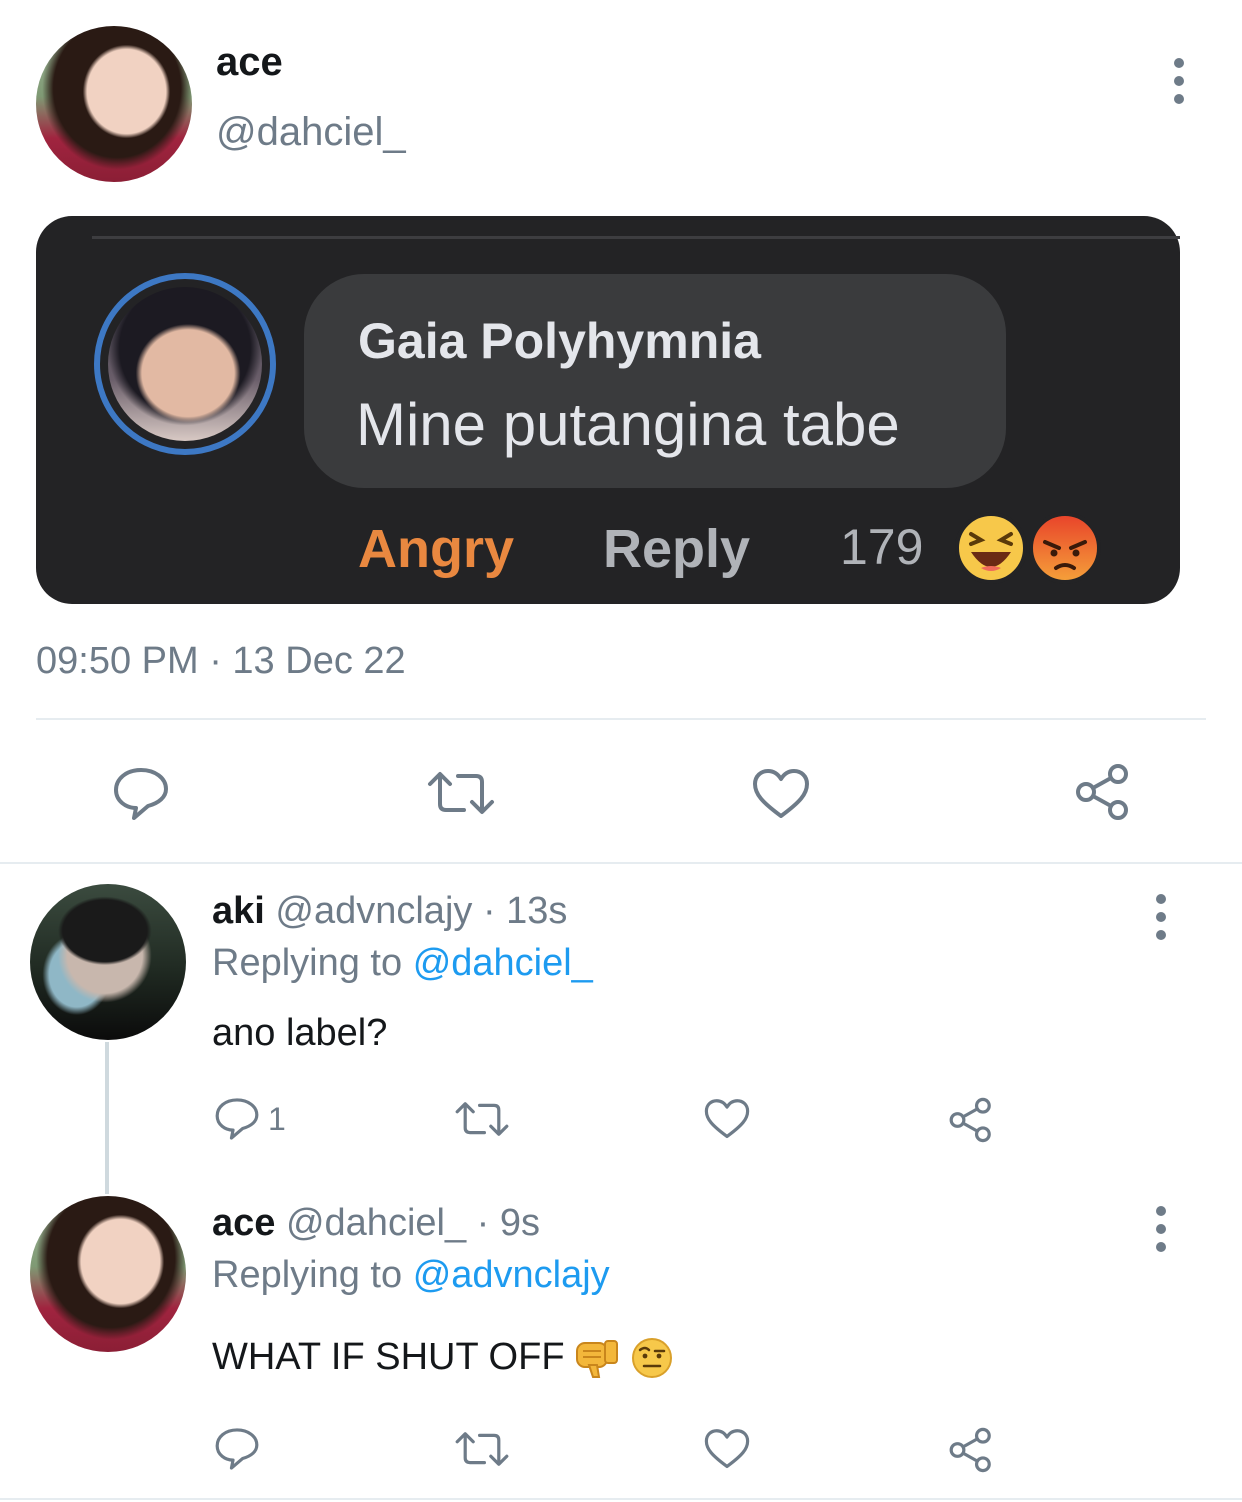 This screenshot has height=1502, width=1242. Describe the element at coordinates (511, 1275) in the screenshot. I see `replying-to-handle: @advnclajy` at that location.